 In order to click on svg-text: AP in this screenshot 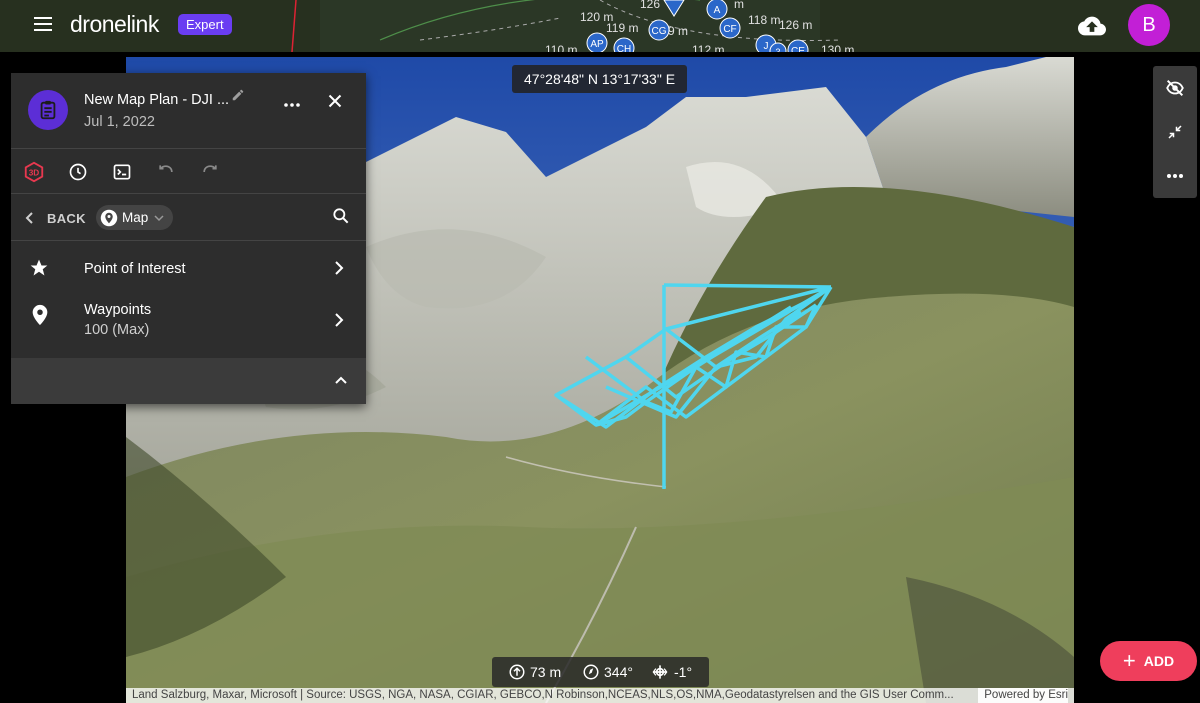, I will do `click(597, 44)`.